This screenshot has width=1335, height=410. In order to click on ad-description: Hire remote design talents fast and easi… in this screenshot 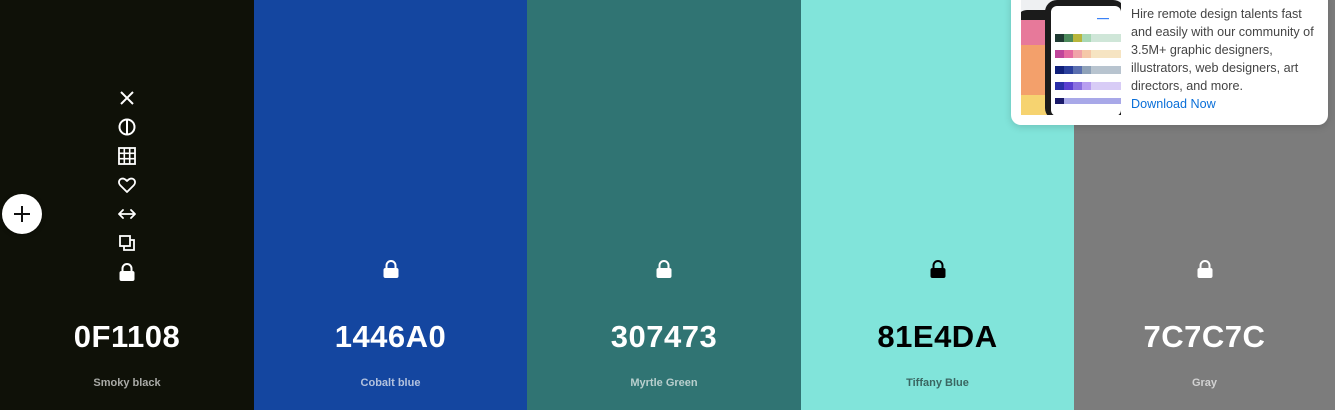, I will do `click(1222, 50)`.